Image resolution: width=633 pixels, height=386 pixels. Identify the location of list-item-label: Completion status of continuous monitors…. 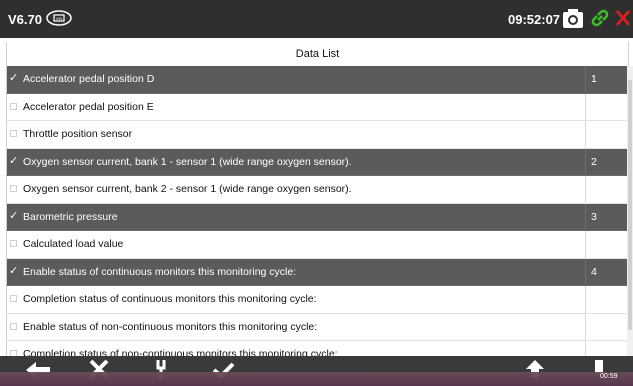
(170, 299).